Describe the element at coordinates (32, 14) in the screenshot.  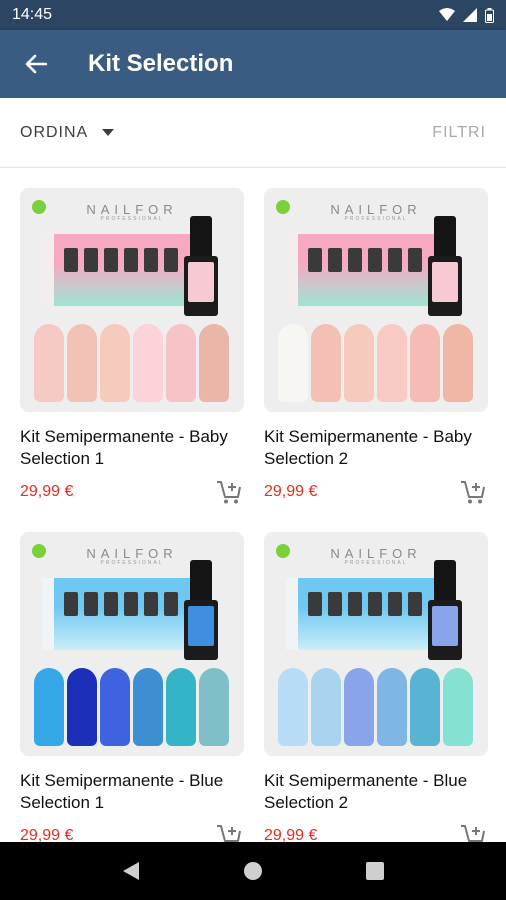
I see `status-time: 14:45` at that location.